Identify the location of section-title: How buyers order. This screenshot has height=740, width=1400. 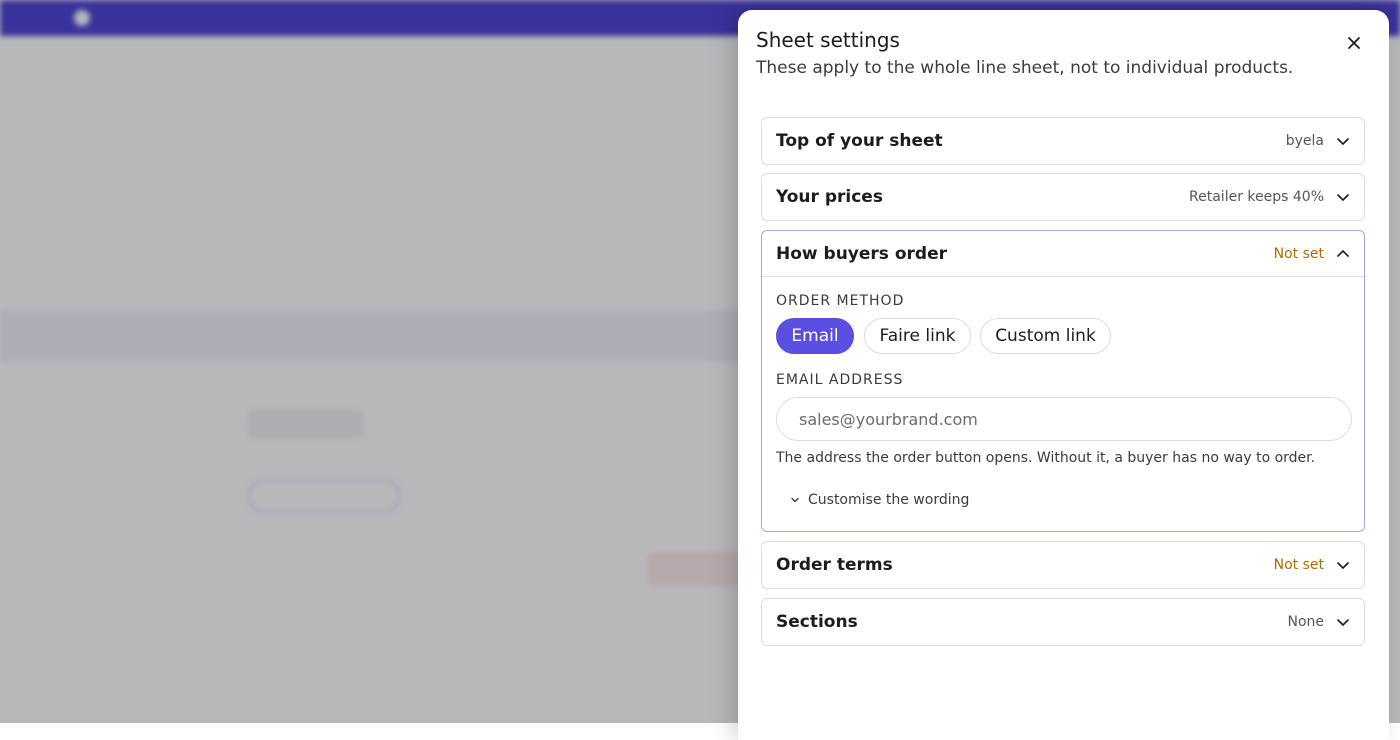
(861, 253).